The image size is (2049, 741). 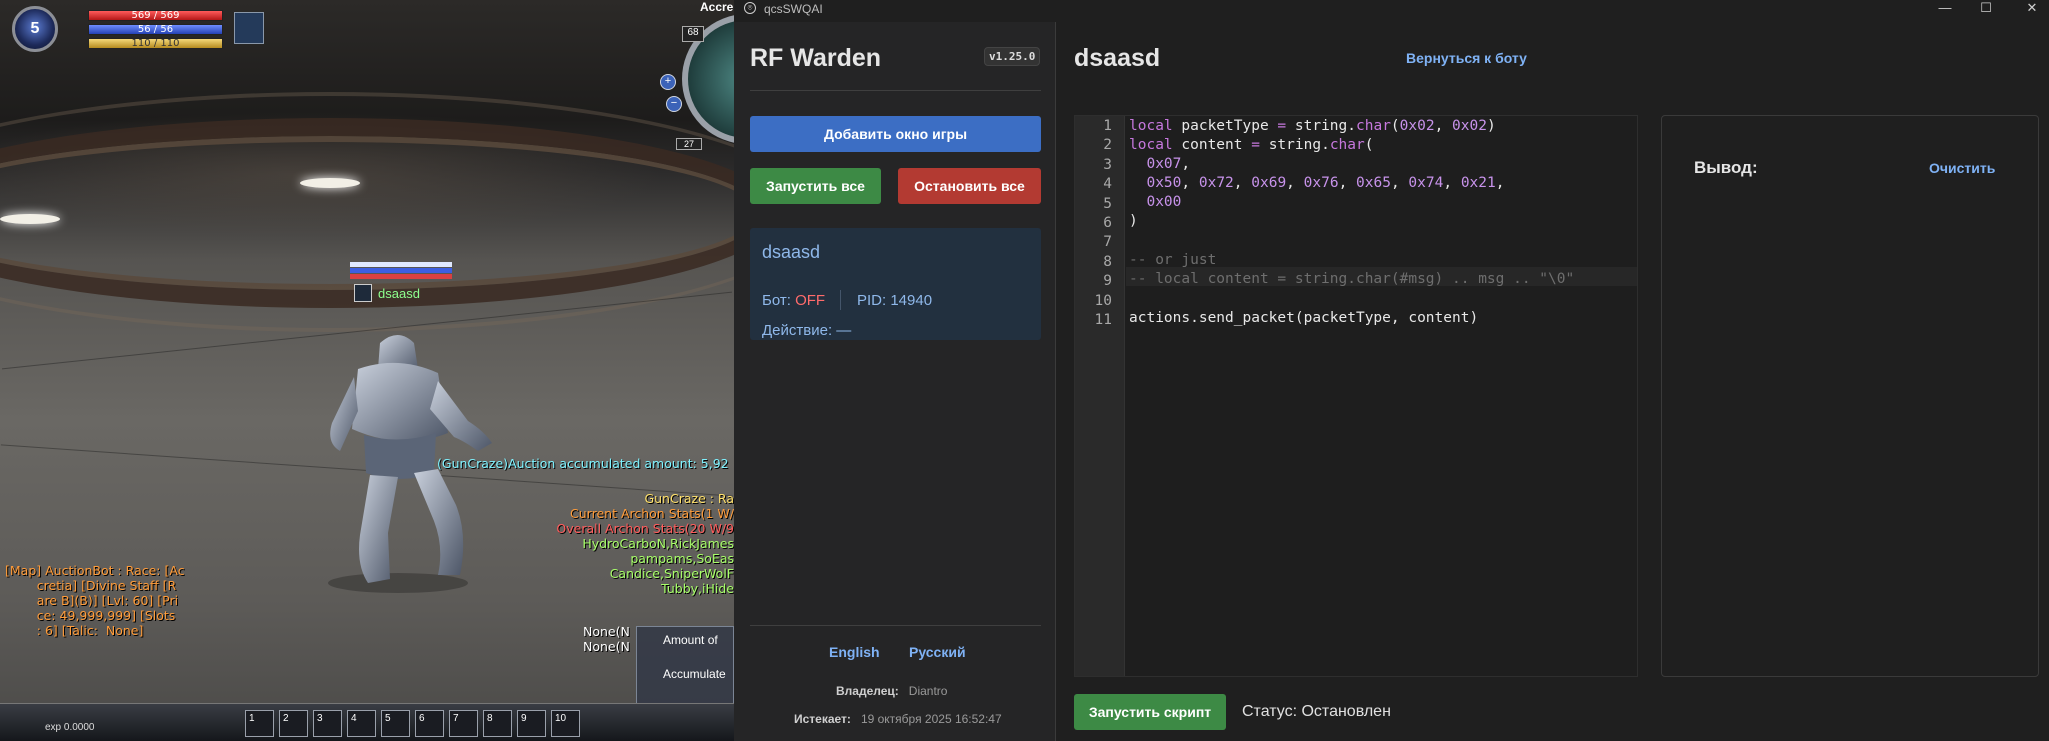 What do you see at coordinates (565, 723) in the screenshot?
I see `skill-slot: 10` at bounding box center [565, 723].